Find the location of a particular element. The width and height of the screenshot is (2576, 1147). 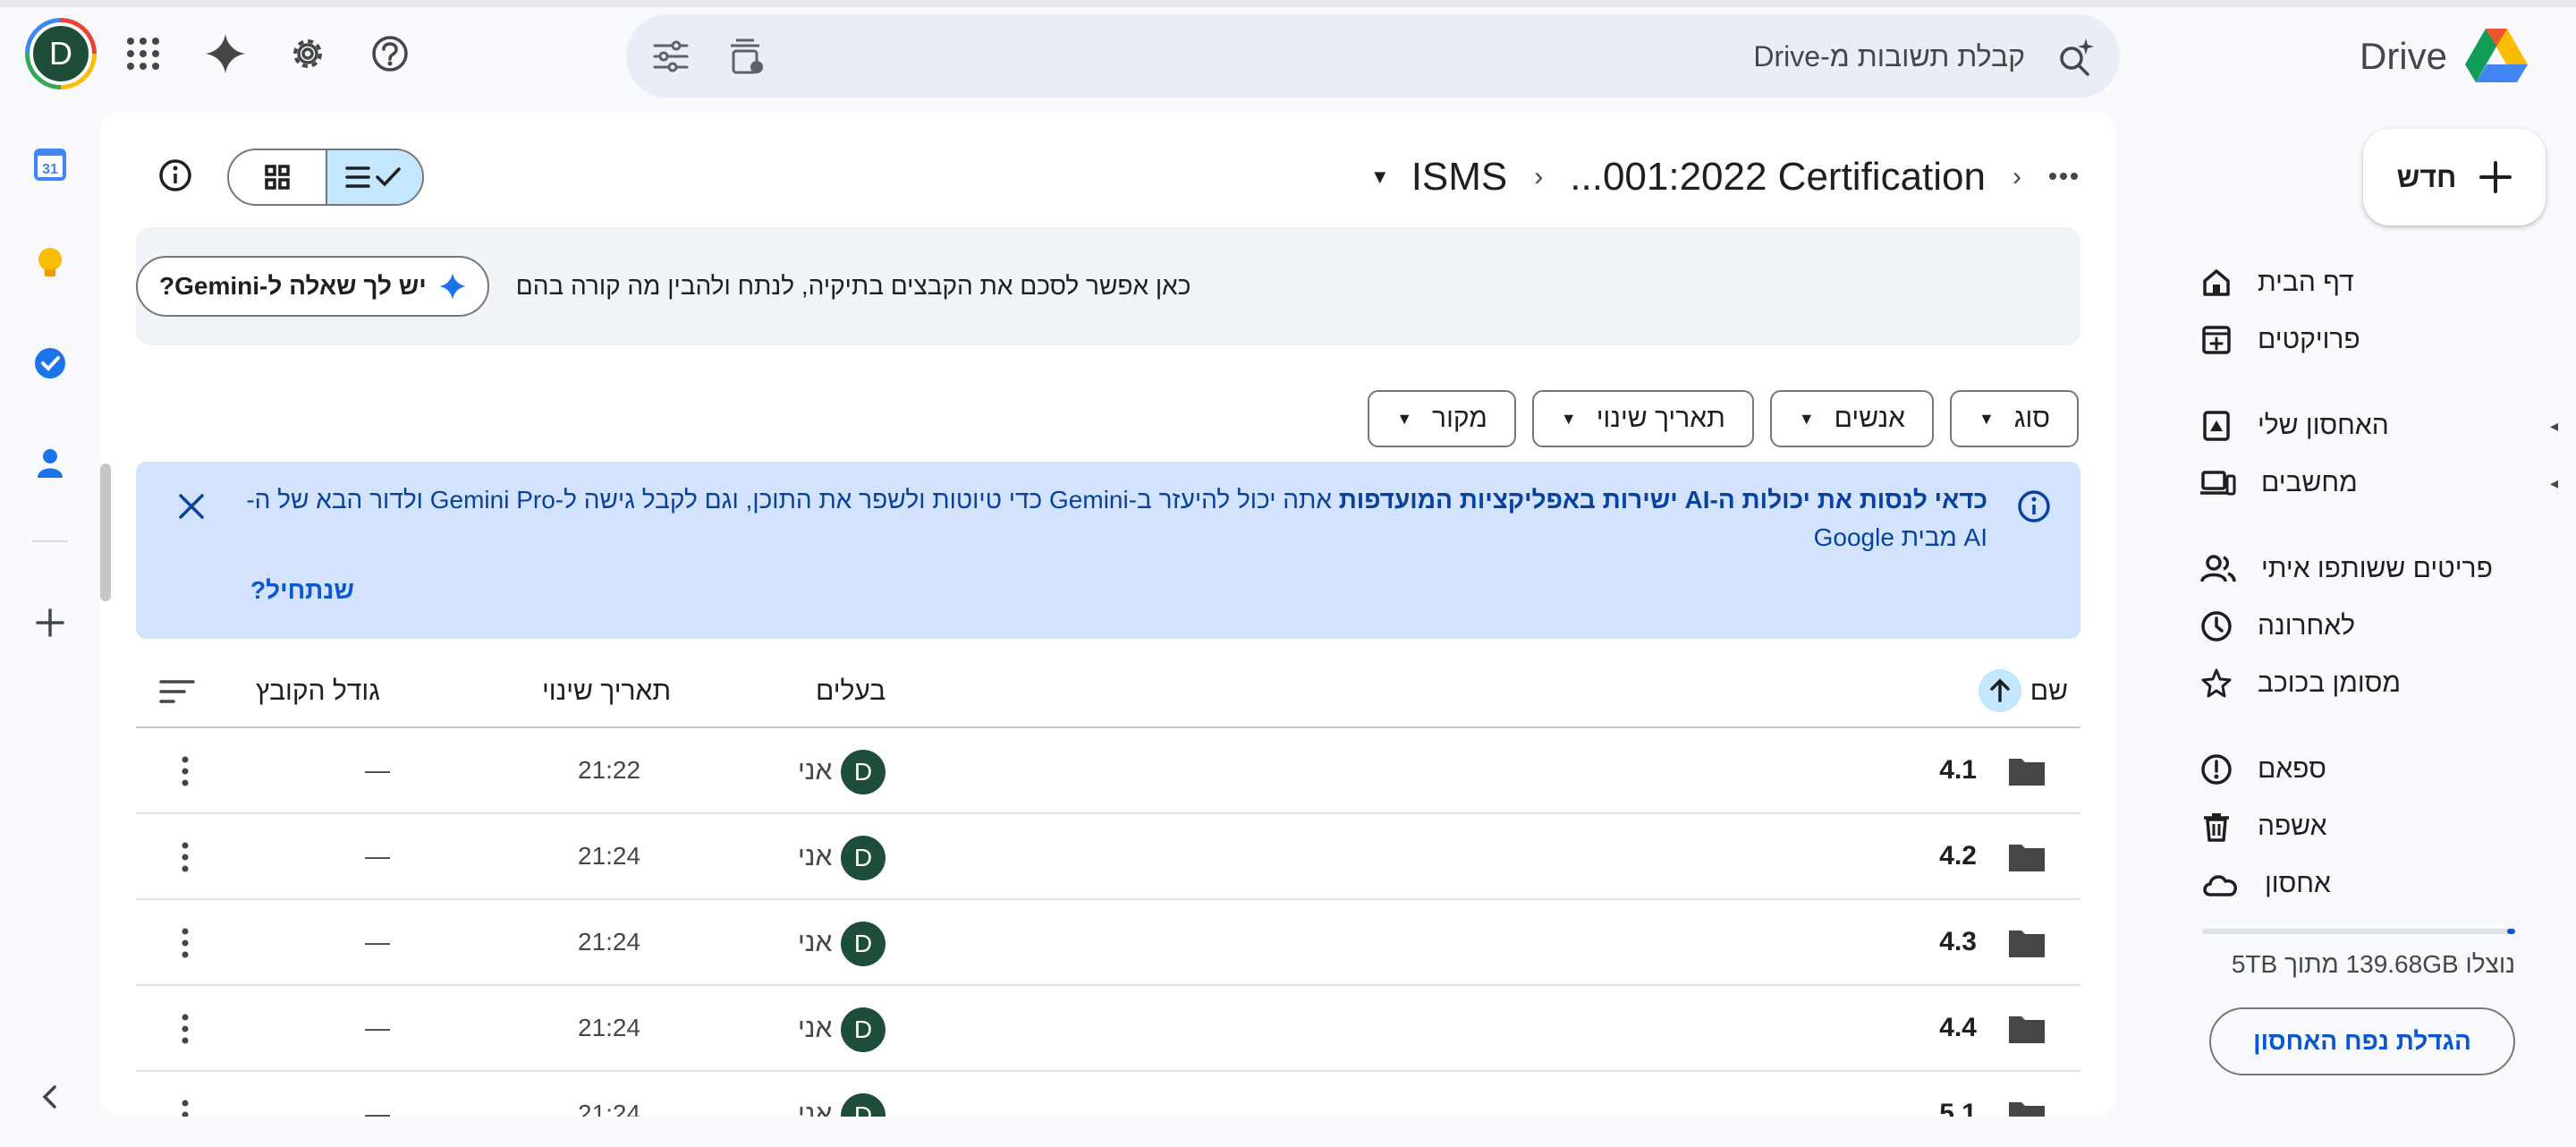

search-bar: קבלת תשובות מ-Drive is located at coordinates (1373, 56).